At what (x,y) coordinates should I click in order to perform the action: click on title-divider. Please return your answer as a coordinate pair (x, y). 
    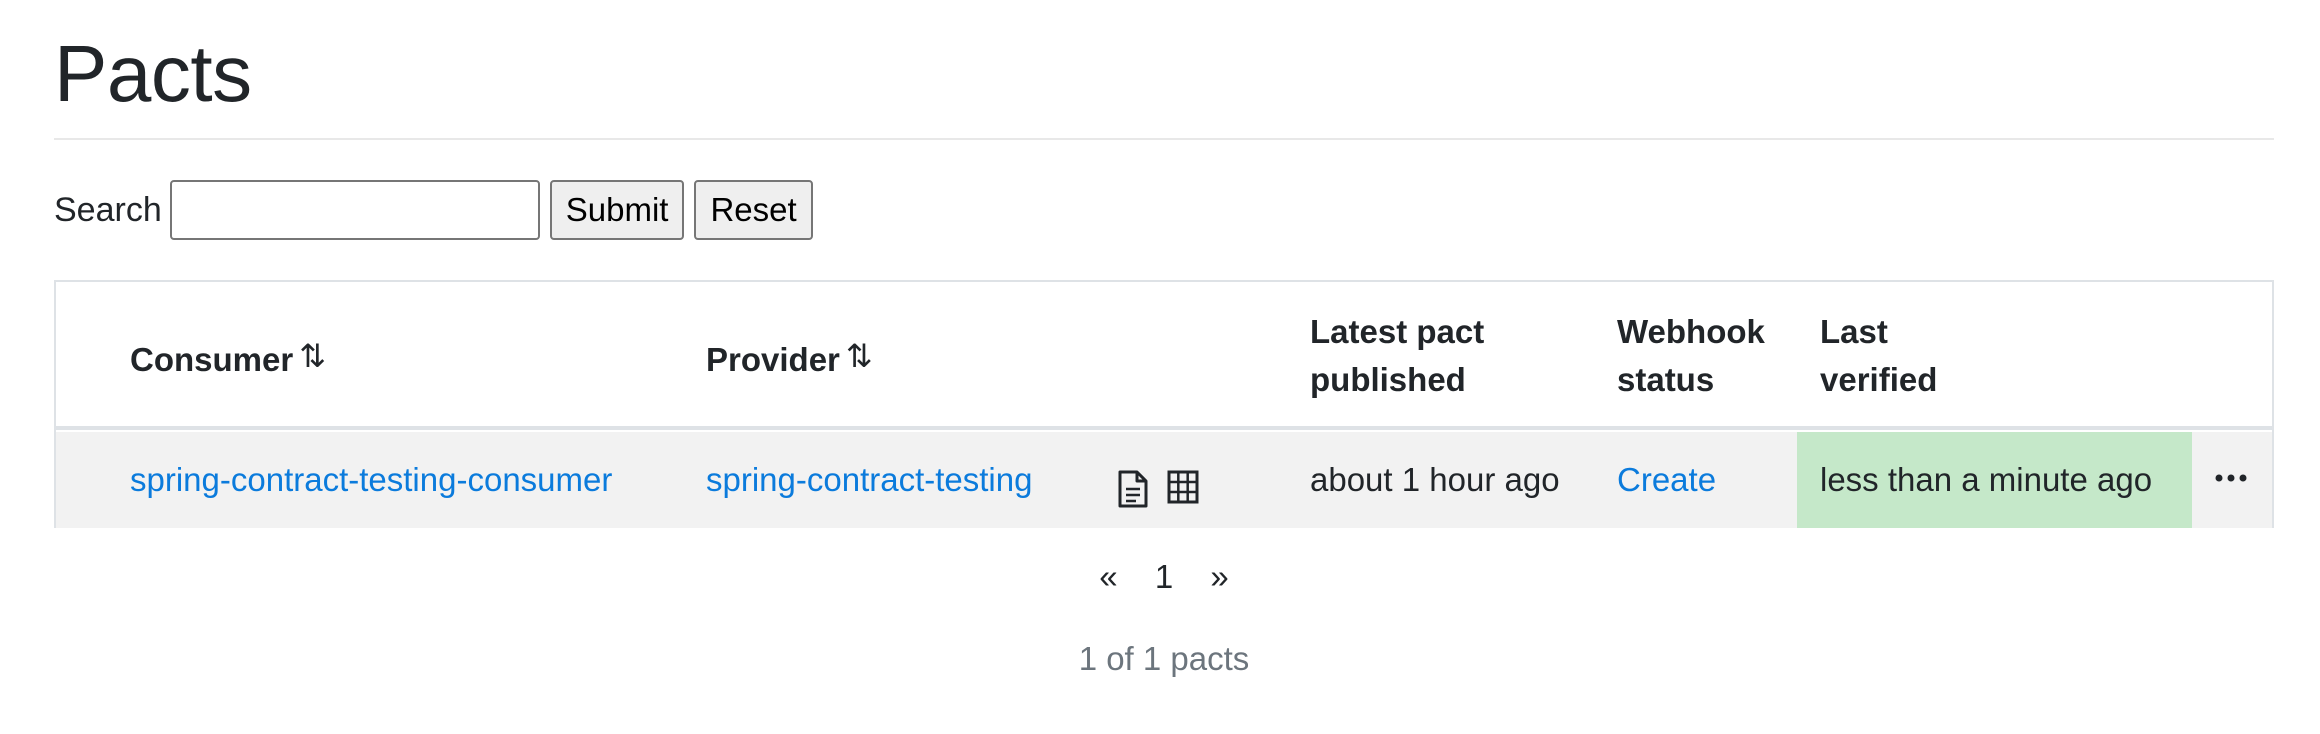
    Looking at the image, I should click on (1164, 139).